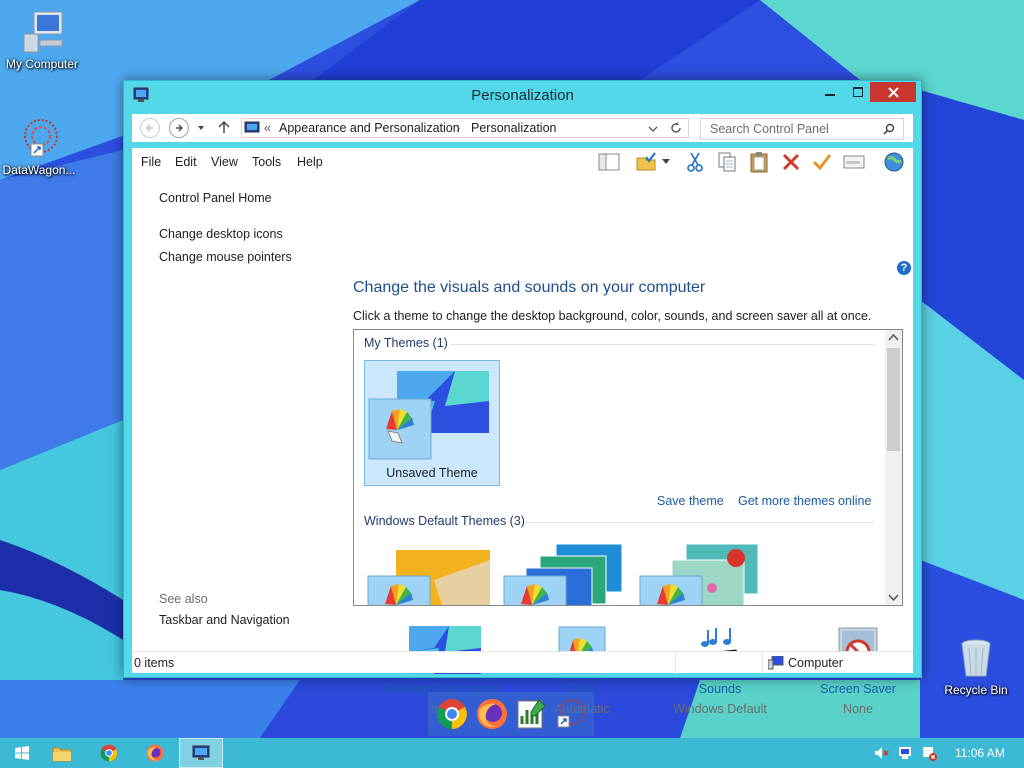 The width and height of the screenshot is (1024, 768). I want to click on maximize-icon, so click(858, 92).